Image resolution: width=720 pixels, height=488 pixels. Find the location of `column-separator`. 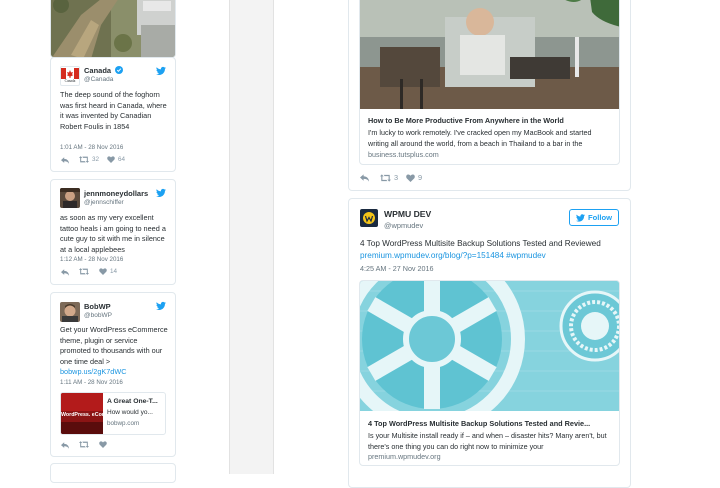

column-separator is located at coordinates (251, 237).